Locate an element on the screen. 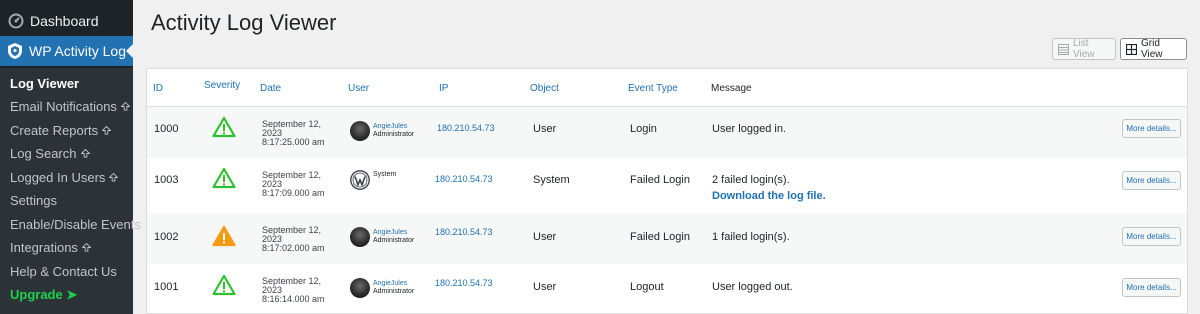 The image size is (1200, 314). column-header-message: Message is located at coordinates (731, 88).